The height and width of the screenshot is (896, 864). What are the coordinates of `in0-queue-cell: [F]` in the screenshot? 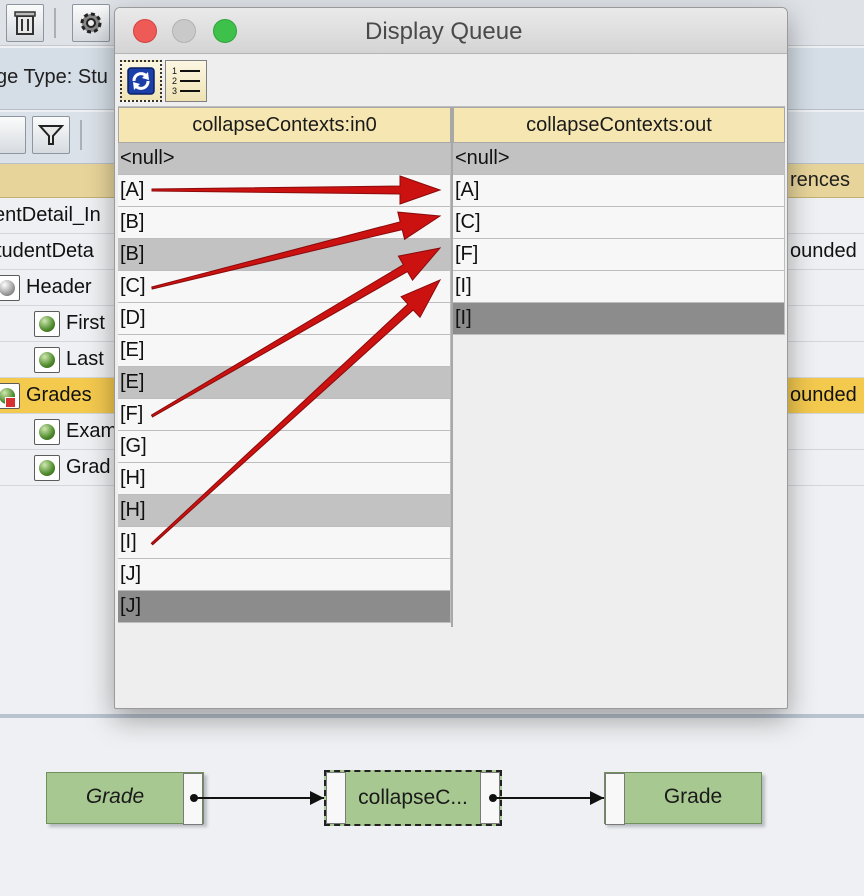 It's located at (284, 415).